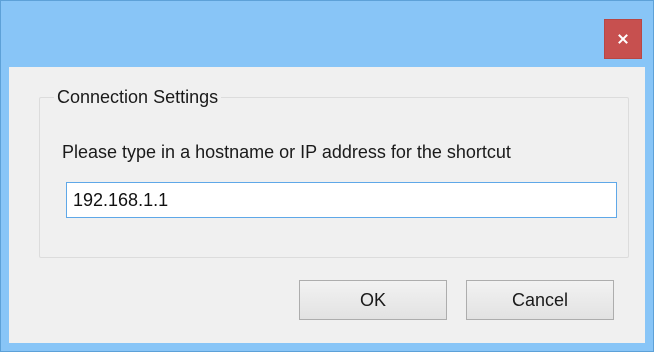  I want to click on ok-button: OK, so click(373, 300).